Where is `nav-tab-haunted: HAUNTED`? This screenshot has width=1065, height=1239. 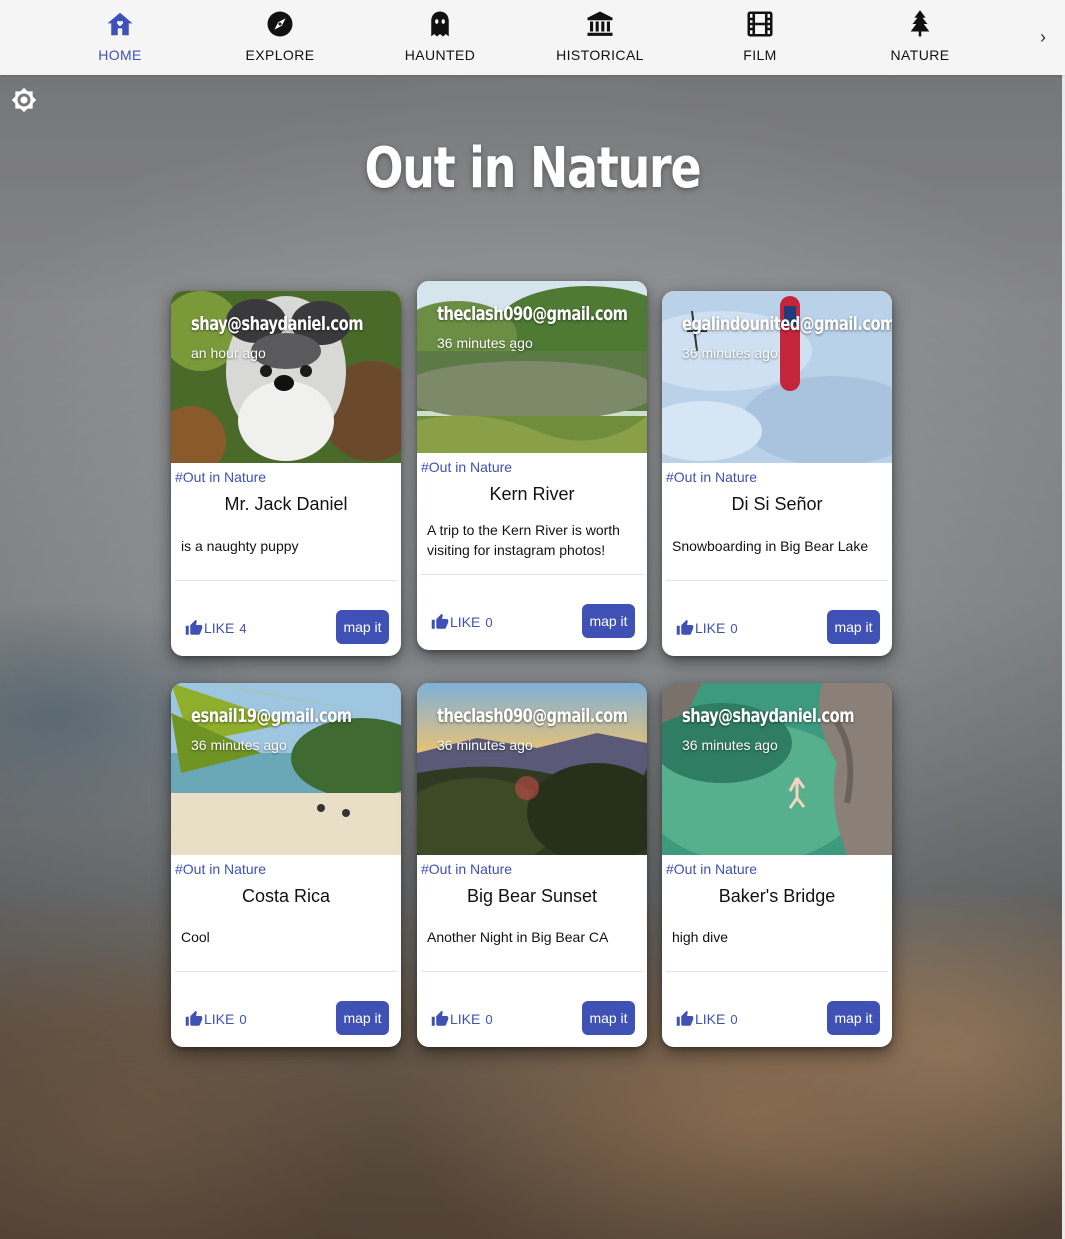
nav-tab-haunted: HAUNTED is located at coordinates (440, 37).